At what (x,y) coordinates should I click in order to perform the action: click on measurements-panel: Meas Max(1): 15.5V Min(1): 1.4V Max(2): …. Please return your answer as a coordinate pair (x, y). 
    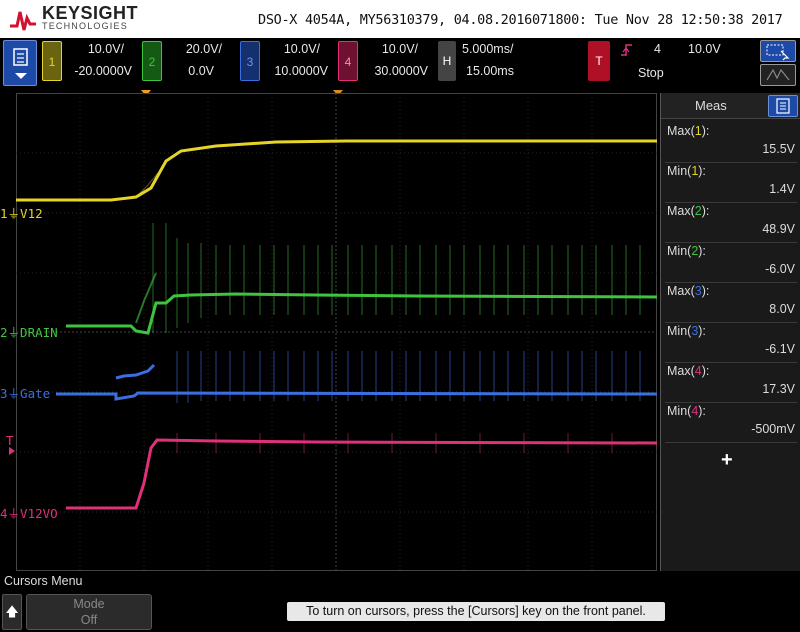
    Looking at the image, I should click on (730, 332).